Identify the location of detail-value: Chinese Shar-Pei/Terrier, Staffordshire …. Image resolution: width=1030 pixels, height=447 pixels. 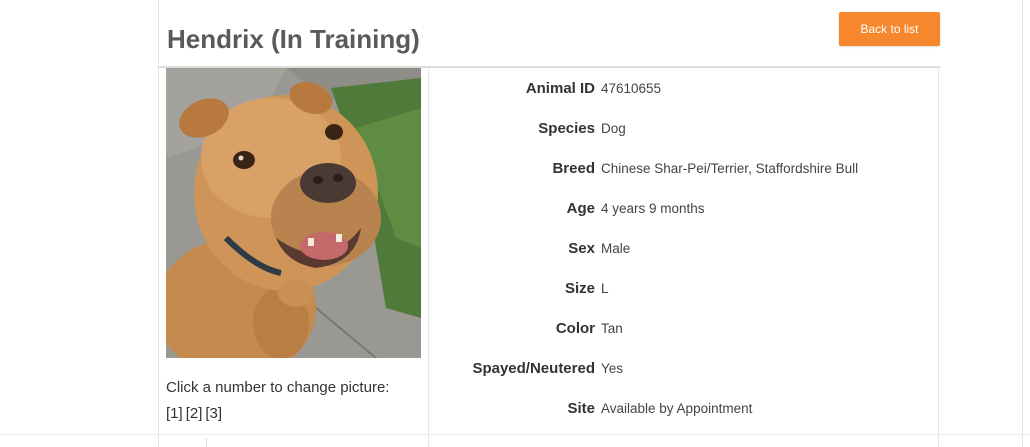
(730, 168).